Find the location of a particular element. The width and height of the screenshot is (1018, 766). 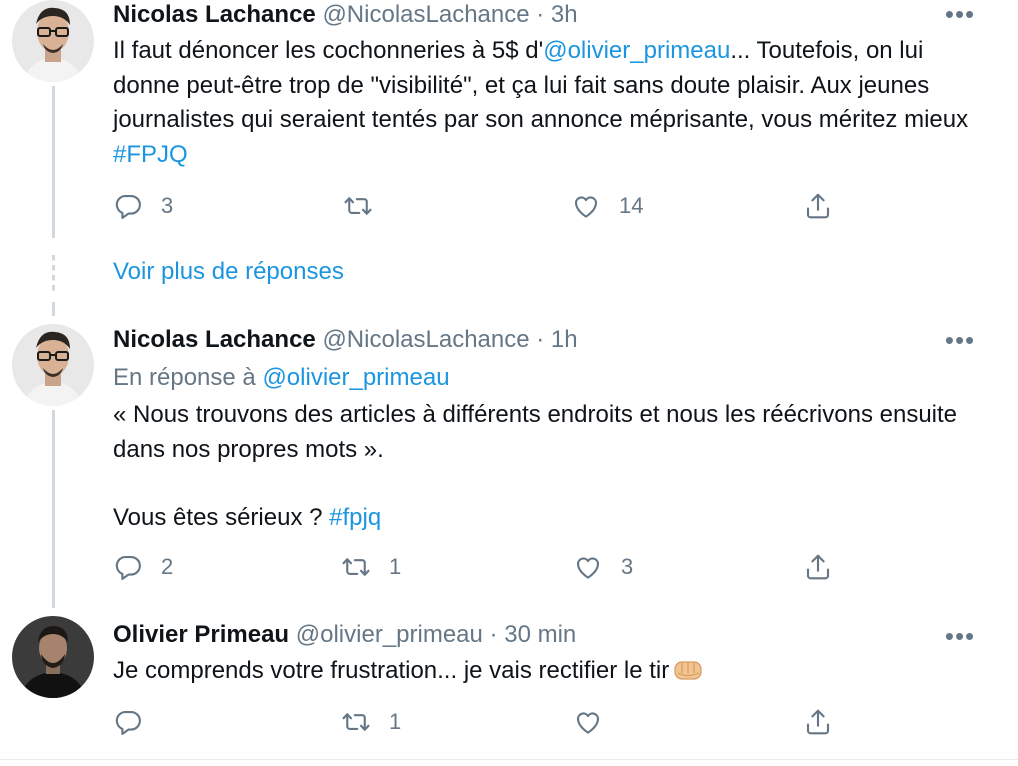

reply-to-label: En réponse à is located at coordinates (188, 377).